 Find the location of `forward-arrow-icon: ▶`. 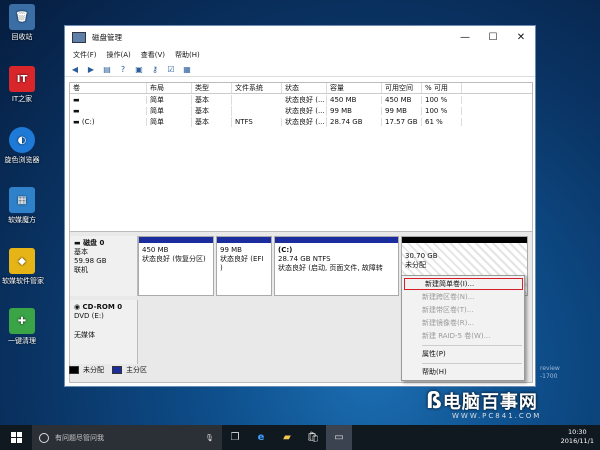

forward-arrow-icon: ▶ is located at coordinates (91, 69).